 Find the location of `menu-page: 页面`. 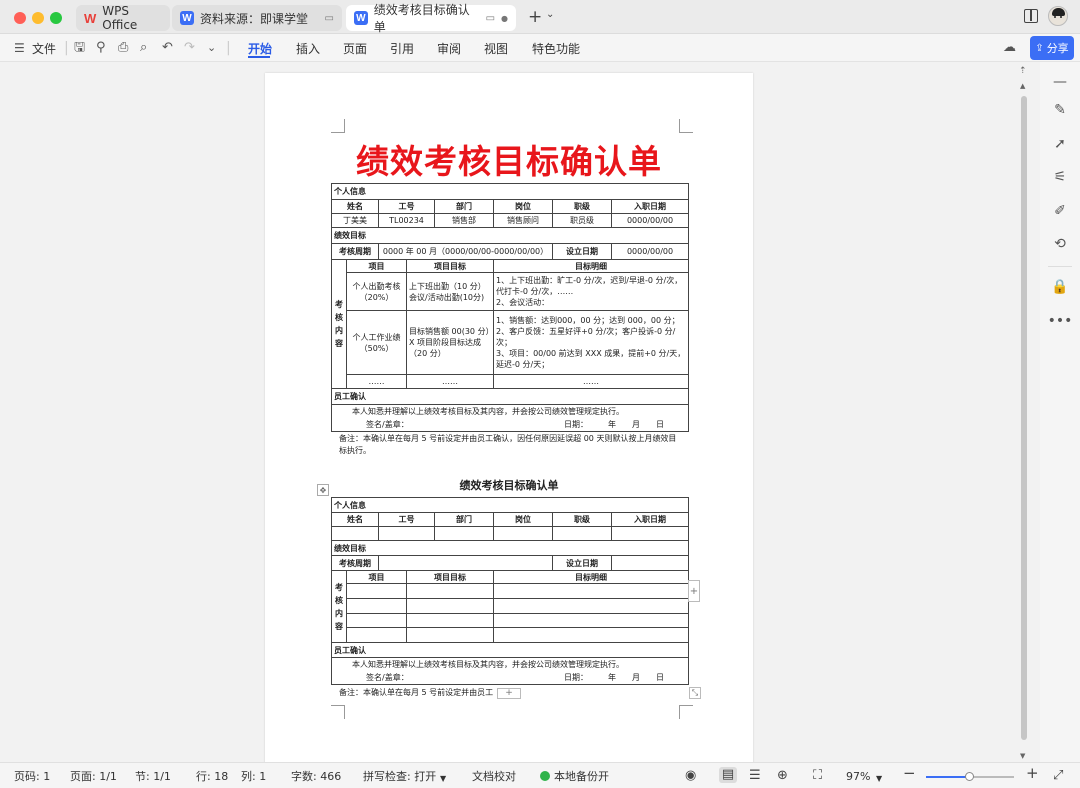

menu-page: 页面 is located at coordinates (355, 48).